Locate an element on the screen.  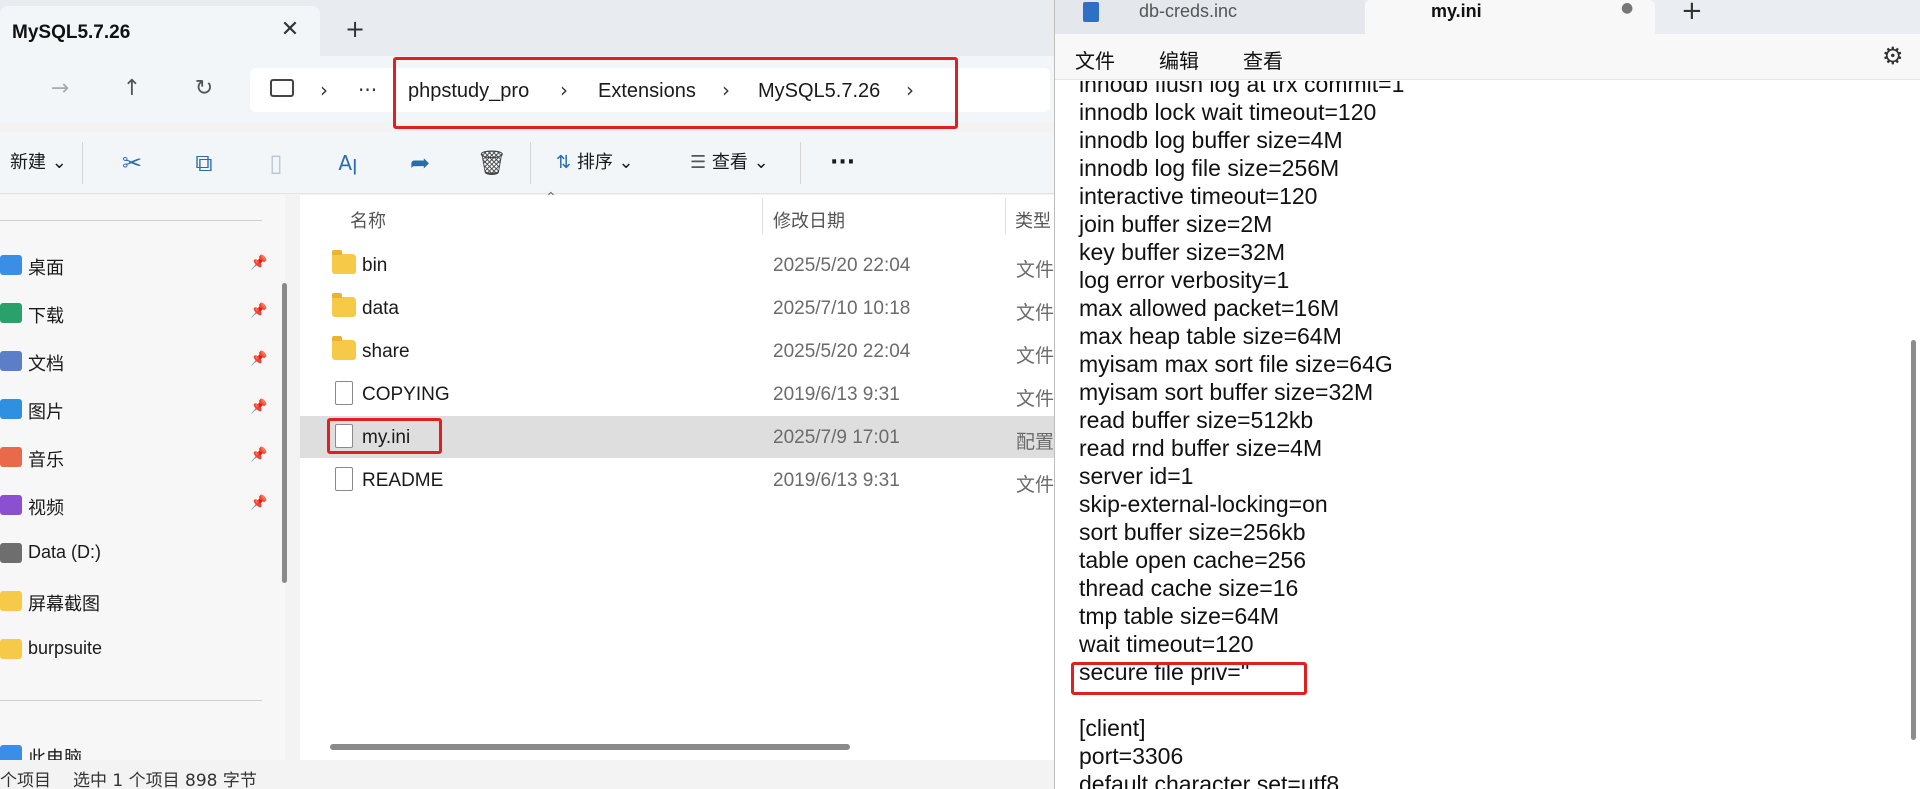
editor-line: [client] is located at coordinates (1112, 728).